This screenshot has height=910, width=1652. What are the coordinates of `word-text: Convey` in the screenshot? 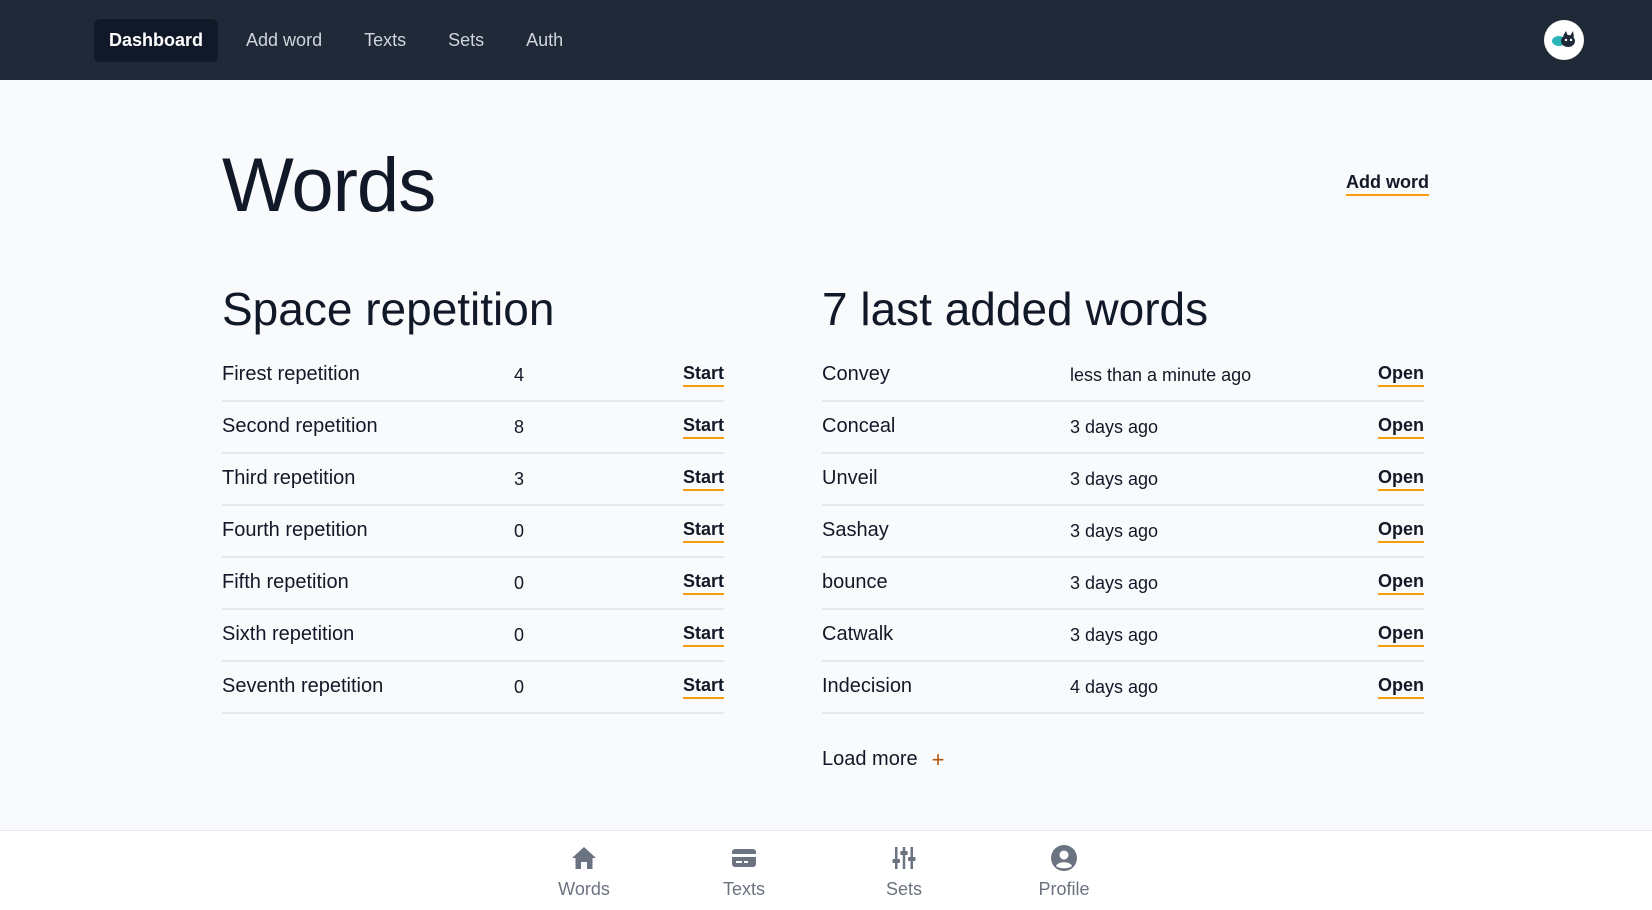 It's located at (856, 374).